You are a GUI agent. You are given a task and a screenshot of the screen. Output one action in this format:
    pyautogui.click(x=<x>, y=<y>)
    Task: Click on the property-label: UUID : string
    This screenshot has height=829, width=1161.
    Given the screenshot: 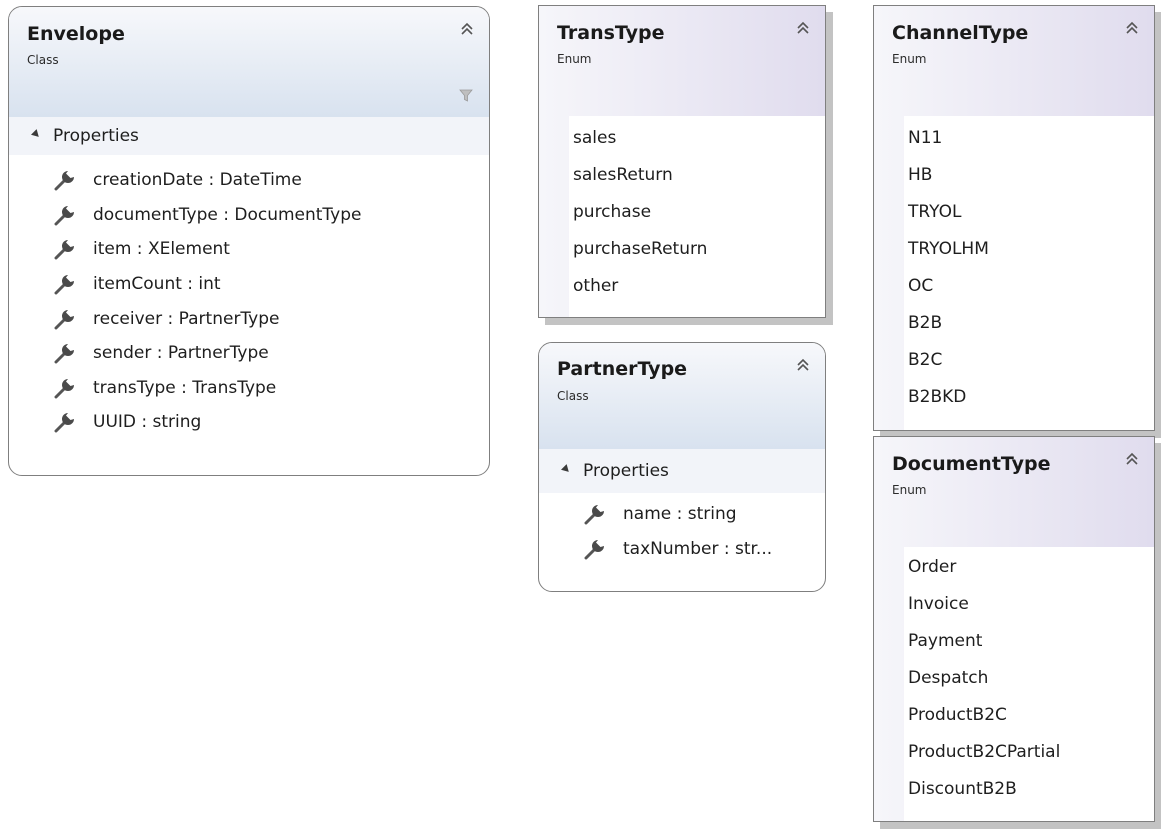 What is the action you would take?
    pyautogui.click(x=147, y=422)
    